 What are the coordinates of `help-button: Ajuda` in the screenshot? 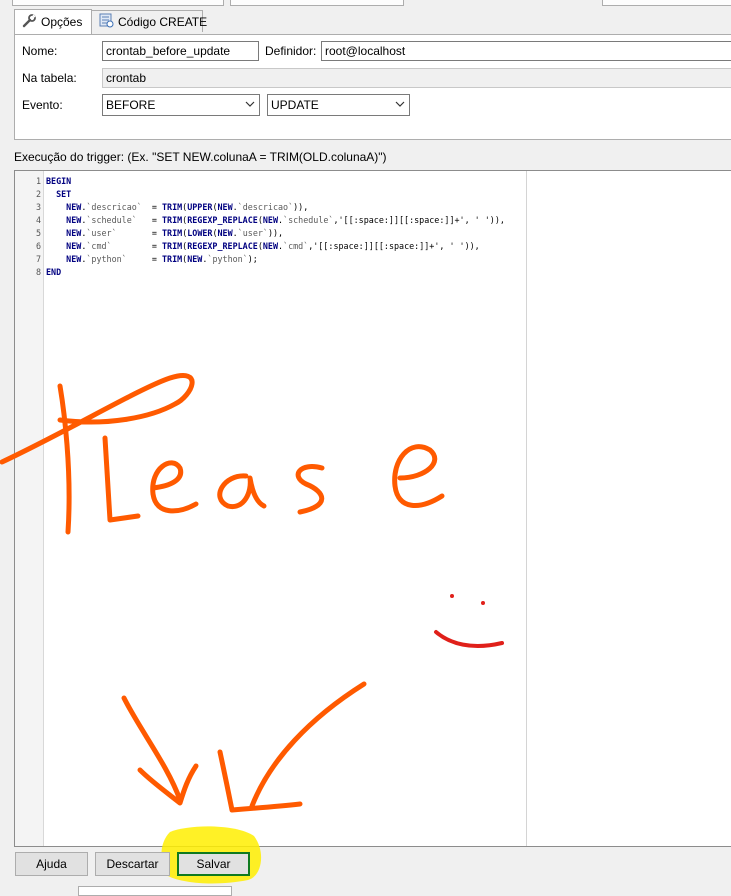 It's located at (51, 864).